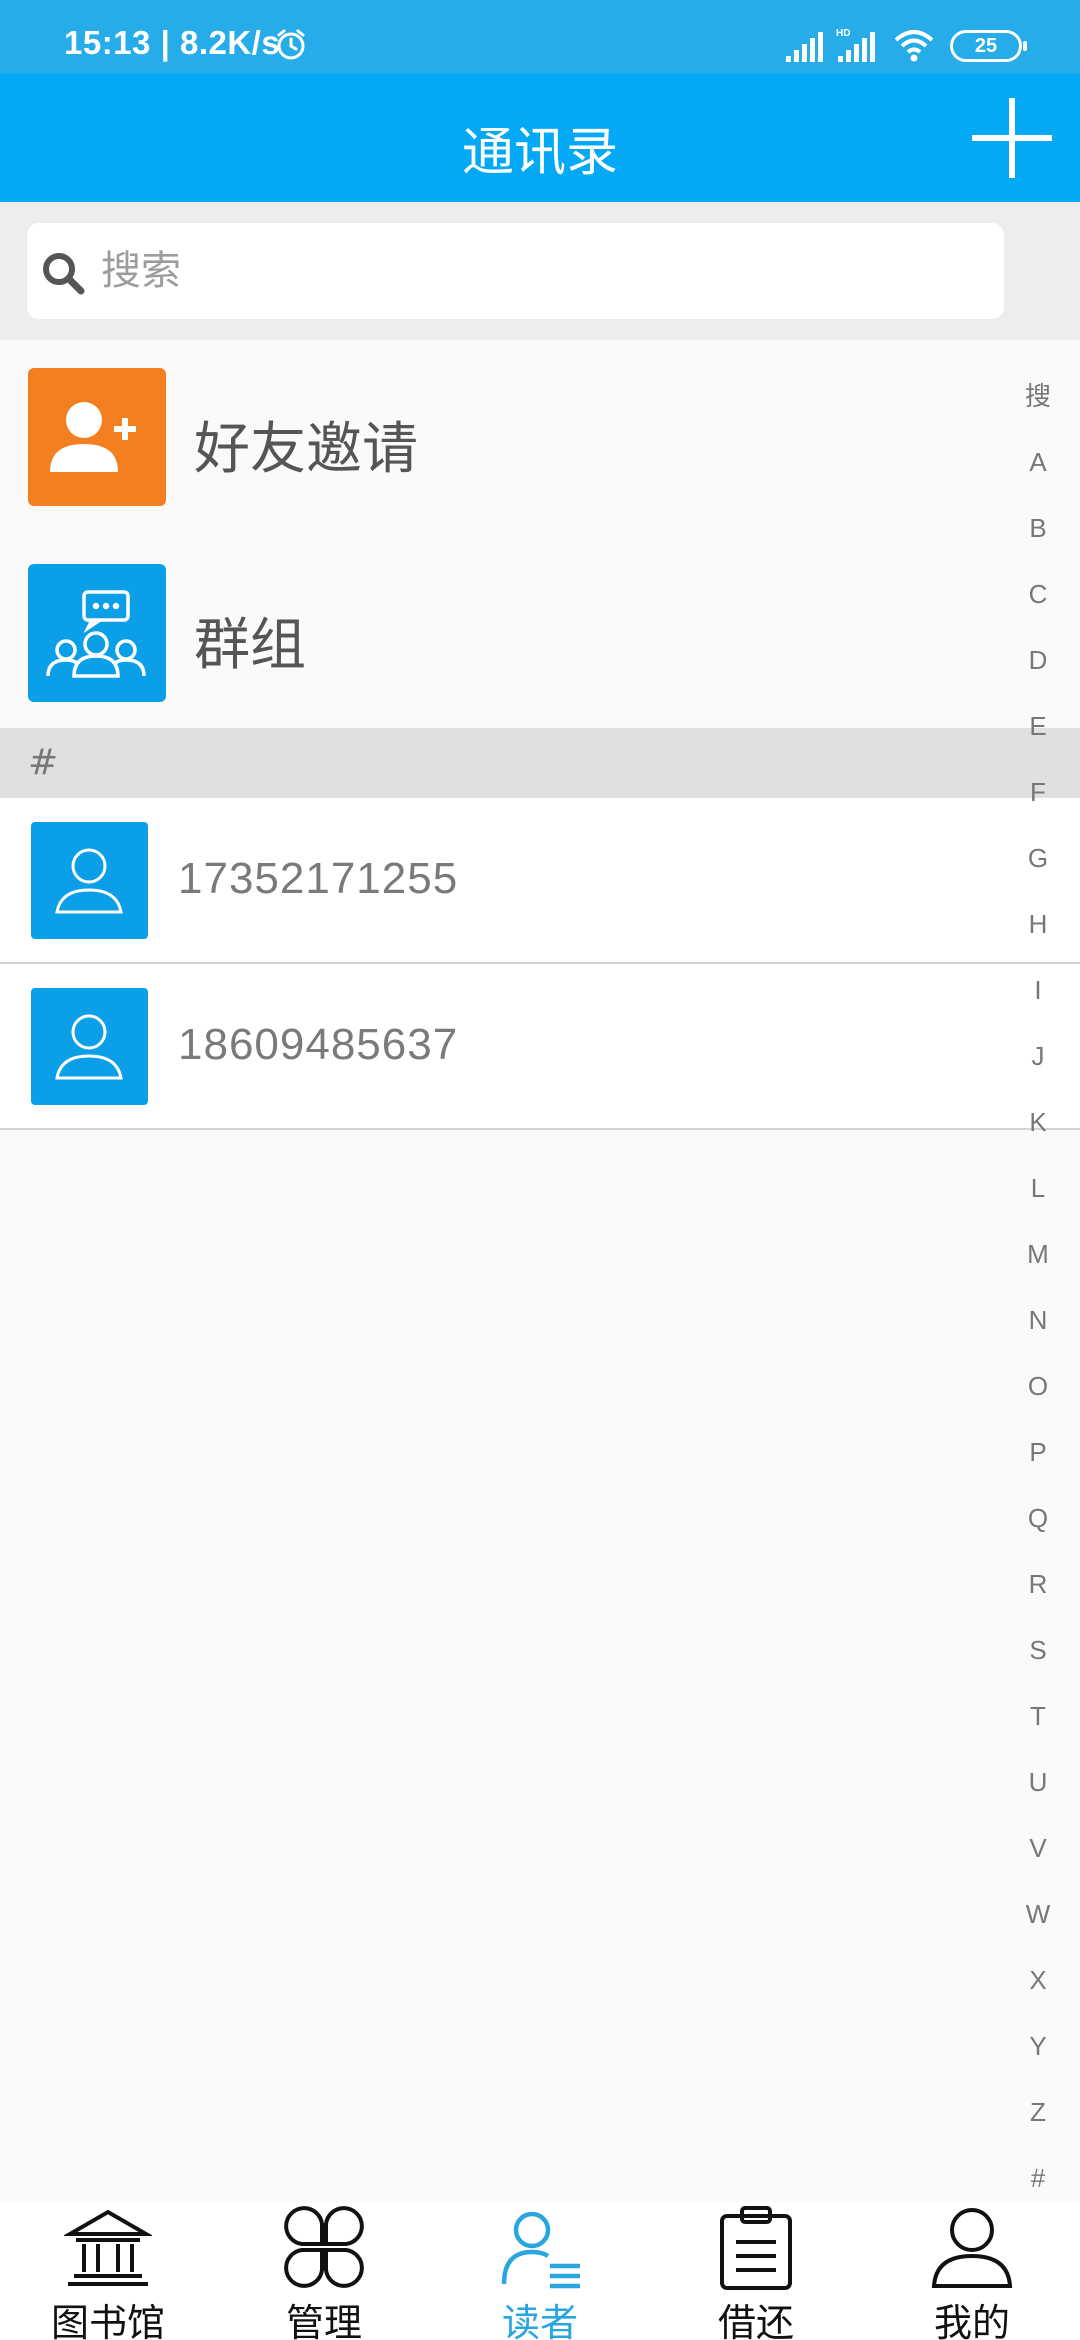 This screenshot has width=1080, height=2340. Describe the element at coordinates (1038, 1661) in the screenshot. I see `index-letter: S` at that location.